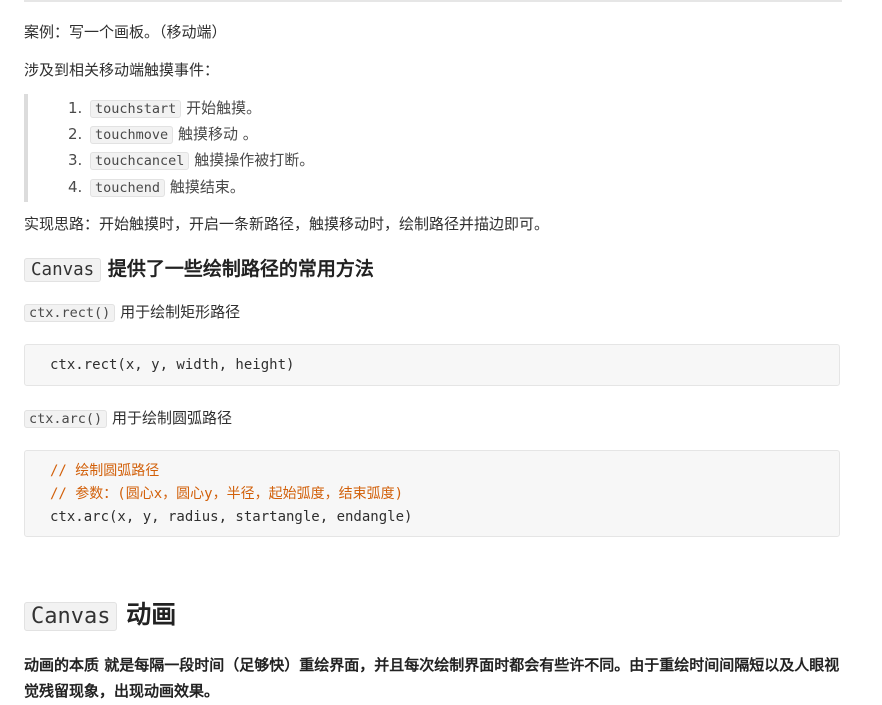 This screenshot has height=705, width=882. What do you see at coordinates (128, 418) in the screenshot?
I see `arc-paragraph: ctx.arc() 用于绘制圆弧路径` at bounding box center [128, 418].